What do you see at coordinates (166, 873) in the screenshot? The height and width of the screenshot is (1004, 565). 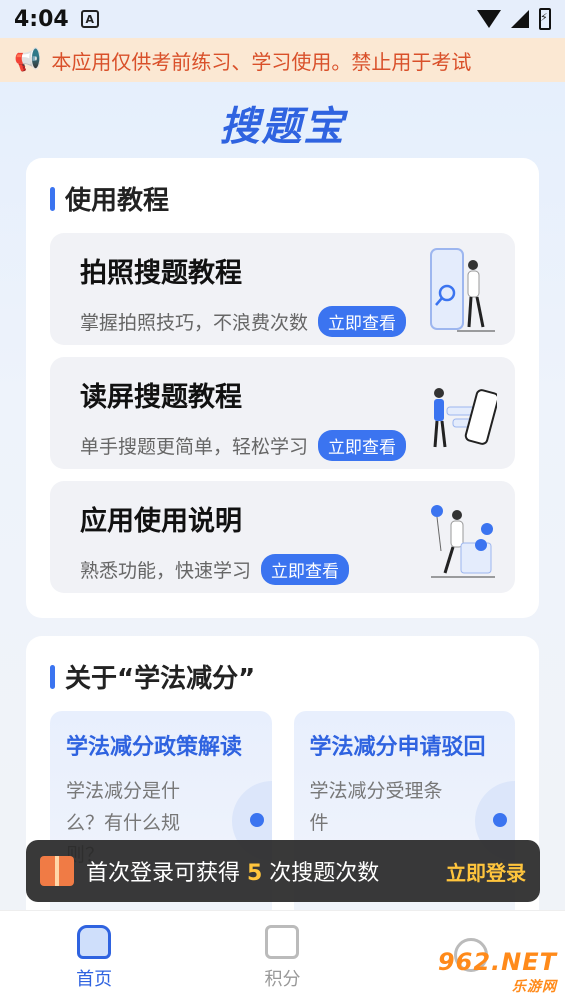 I see `toast-prefix: 首次登录可获得` at bounding box center [166, 873].